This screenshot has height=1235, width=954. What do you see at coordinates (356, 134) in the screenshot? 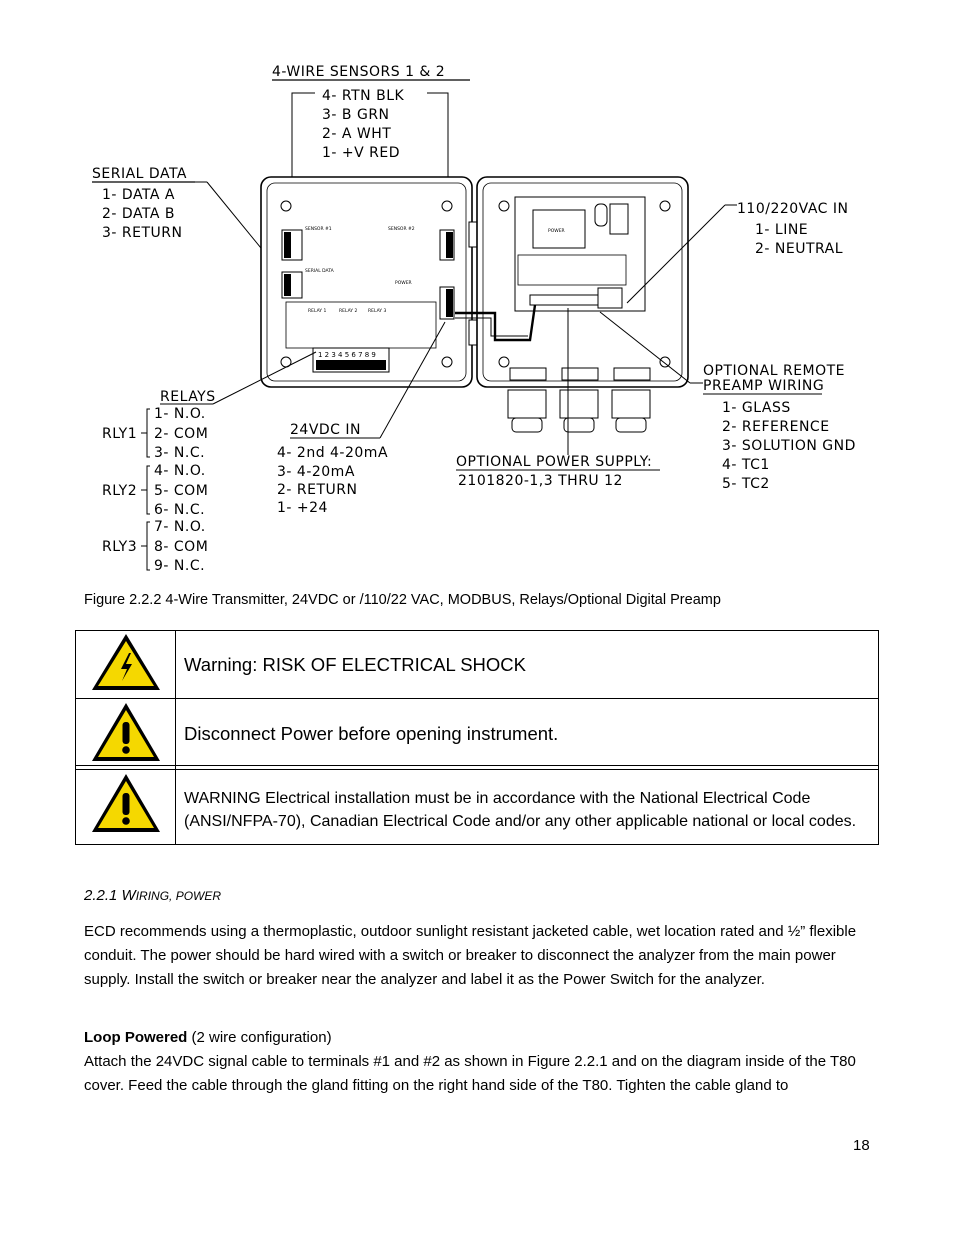
I see `svg-text: 2- A WHT` at bounding box center [356, 134].